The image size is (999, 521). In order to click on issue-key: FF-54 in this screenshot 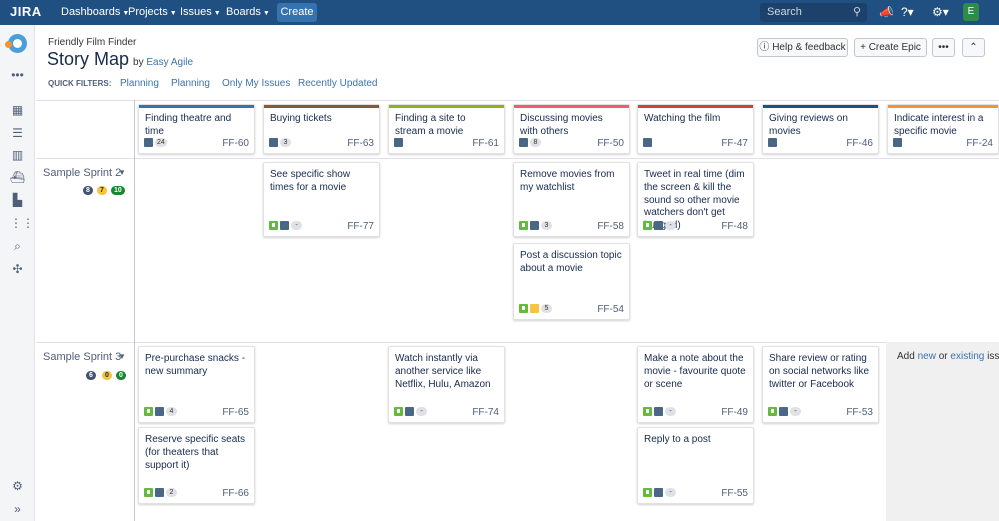, I will do `click(610, 309)`.